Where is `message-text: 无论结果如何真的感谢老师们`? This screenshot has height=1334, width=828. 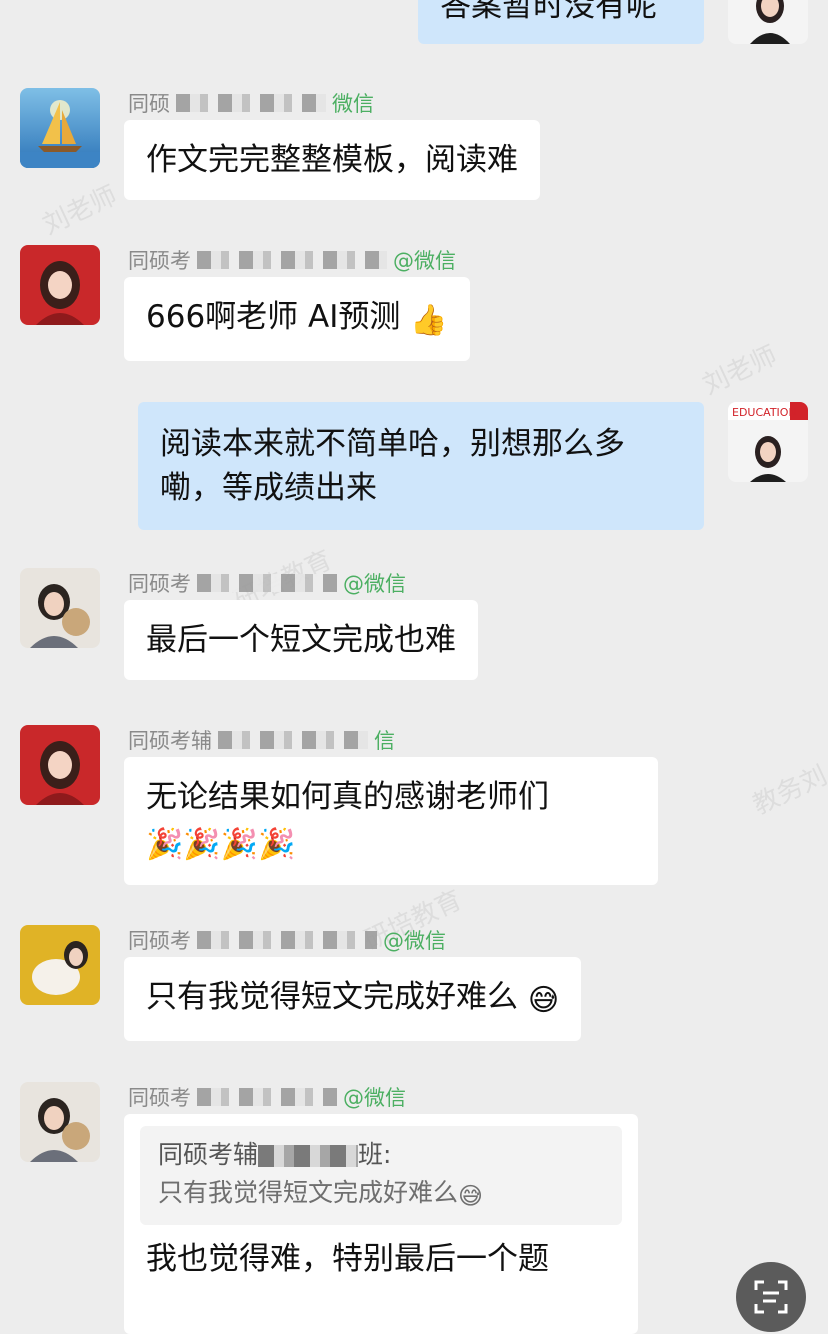 message-text: 无论结果如何真的感谢老师们 is located at coordinates (347, 797).